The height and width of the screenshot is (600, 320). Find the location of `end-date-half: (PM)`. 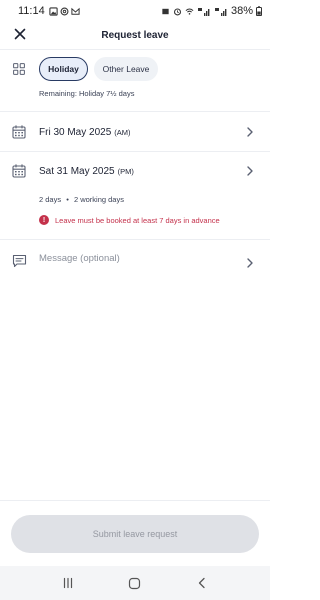

end-date-half: (PM) is located at coordinates (125, 171).